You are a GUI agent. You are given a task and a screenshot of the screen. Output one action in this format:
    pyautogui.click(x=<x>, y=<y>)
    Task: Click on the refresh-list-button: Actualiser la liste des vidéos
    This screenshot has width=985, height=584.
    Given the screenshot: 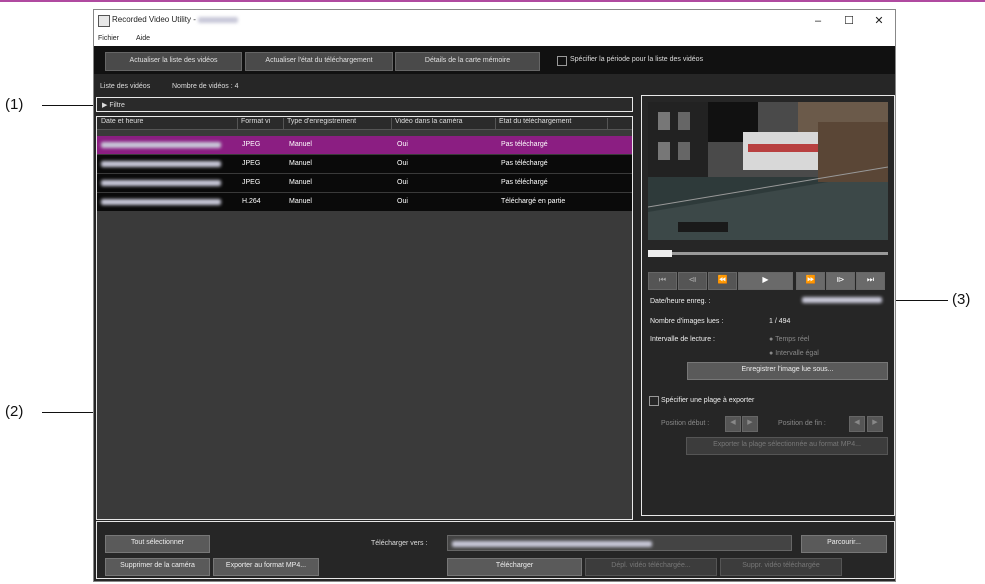 What is the action you would take?
    pyautogui.click(x=173, y=61)
    